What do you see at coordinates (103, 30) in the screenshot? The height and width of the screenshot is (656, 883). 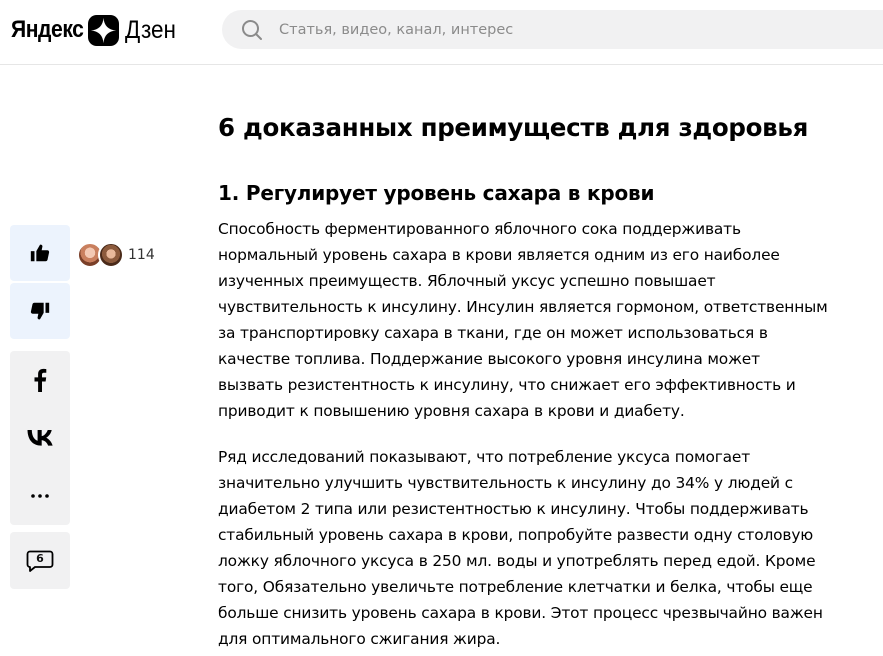 I see `dzen-star-icon` at bounding box center [103, 30].